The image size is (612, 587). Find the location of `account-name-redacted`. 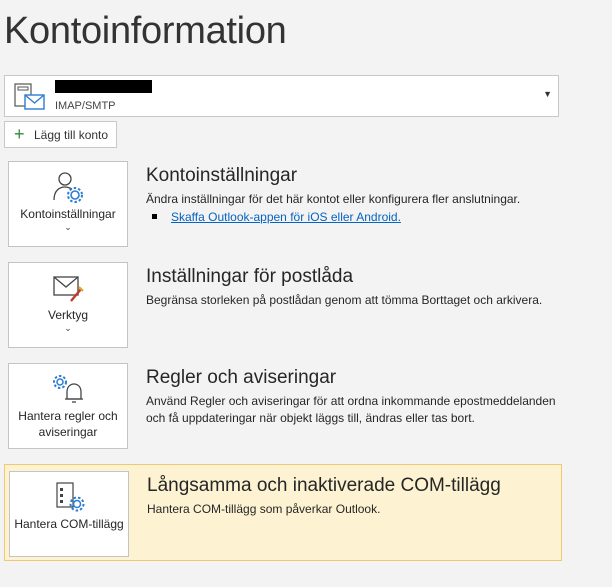

account-name-redacted is located at coordinates (103, 86).